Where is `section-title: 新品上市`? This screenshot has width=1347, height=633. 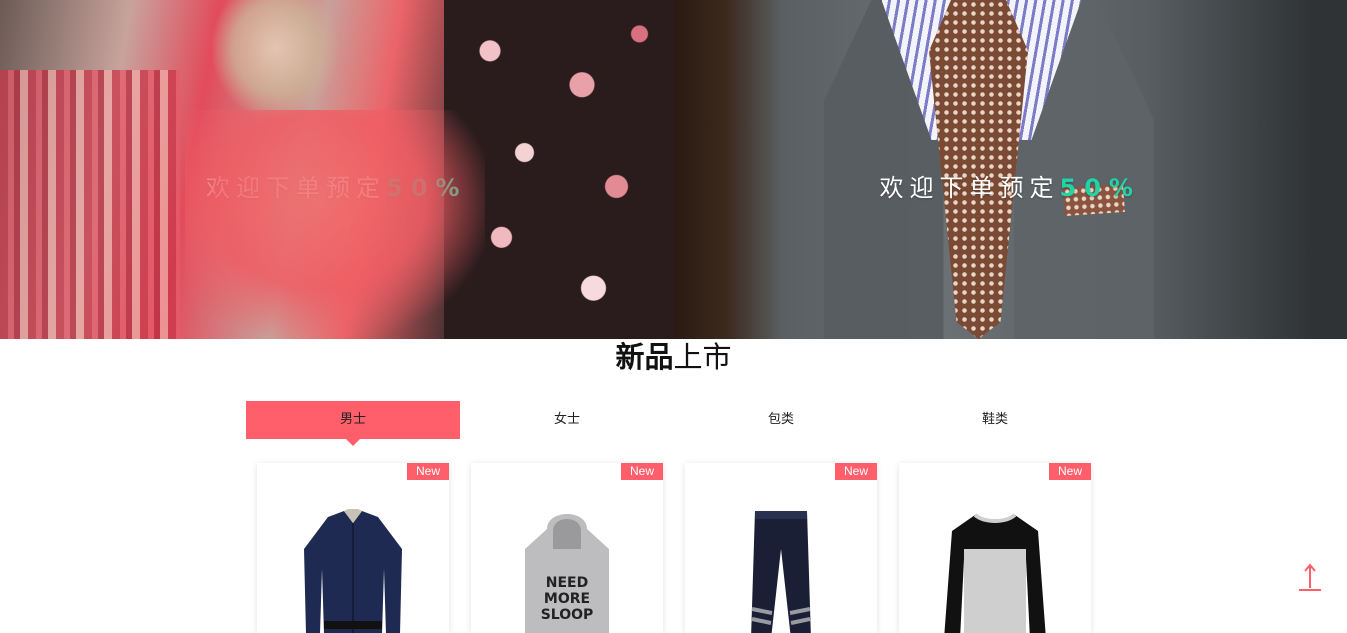
section-title: 新品上市 is located at coordinates (673, 357).